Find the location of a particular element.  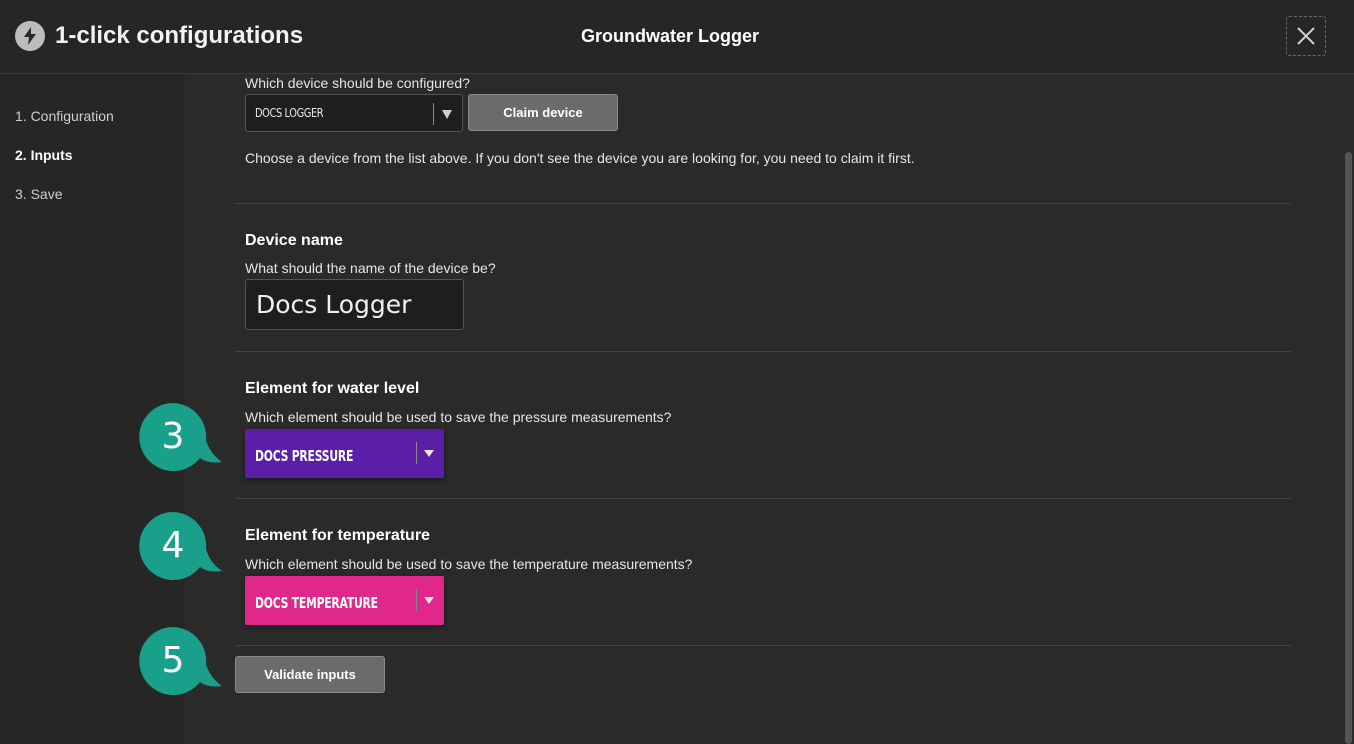

page-title: Groundwater Logger is located at coordinates (669, 36).